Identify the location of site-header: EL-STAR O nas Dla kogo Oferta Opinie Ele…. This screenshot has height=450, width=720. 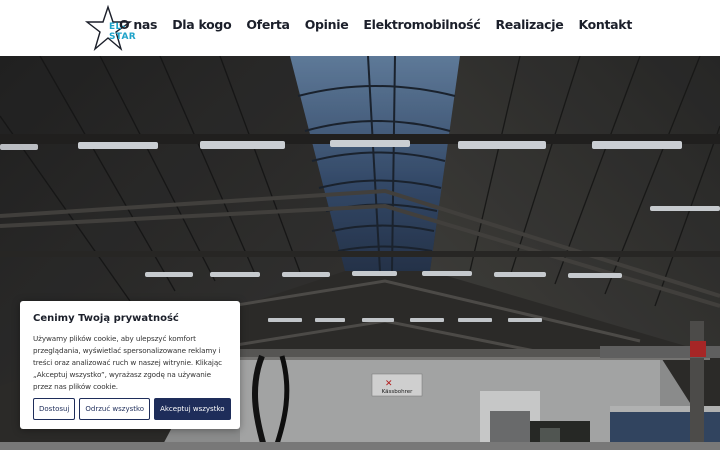
(360, 28).